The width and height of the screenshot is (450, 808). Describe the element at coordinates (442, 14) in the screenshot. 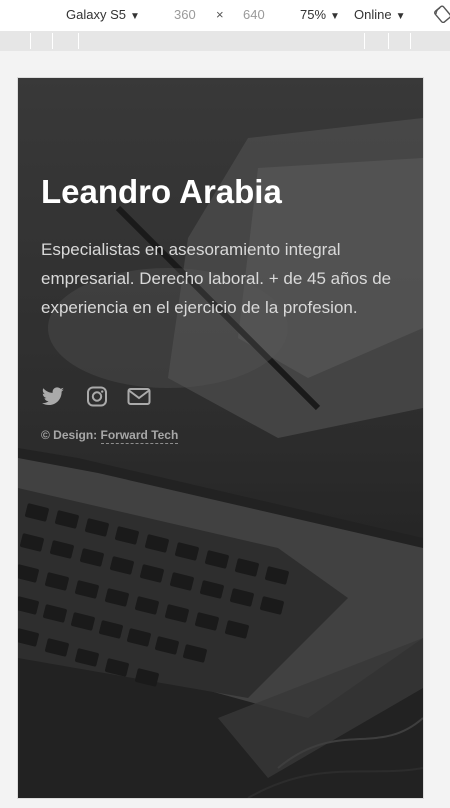

I see `rotate-icon` at that location.